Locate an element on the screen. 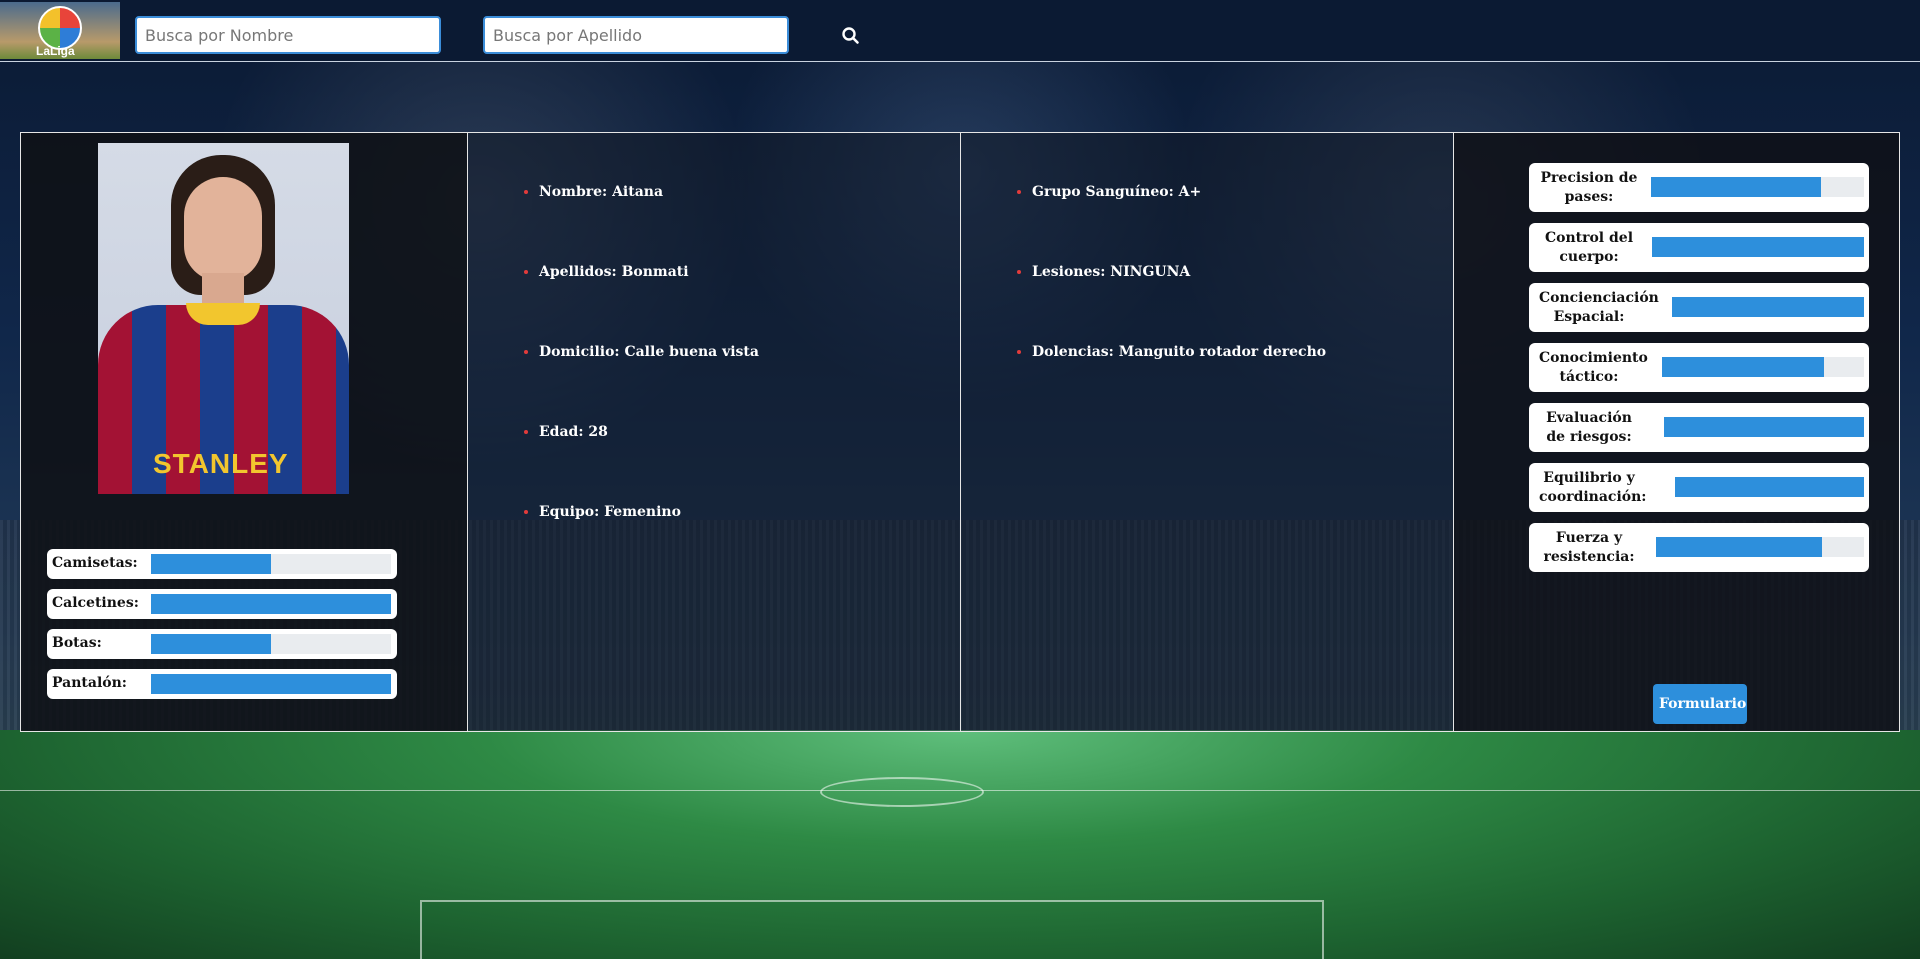 The image size is (1920, 959). penalty-area is located at coordinates (872, 929).